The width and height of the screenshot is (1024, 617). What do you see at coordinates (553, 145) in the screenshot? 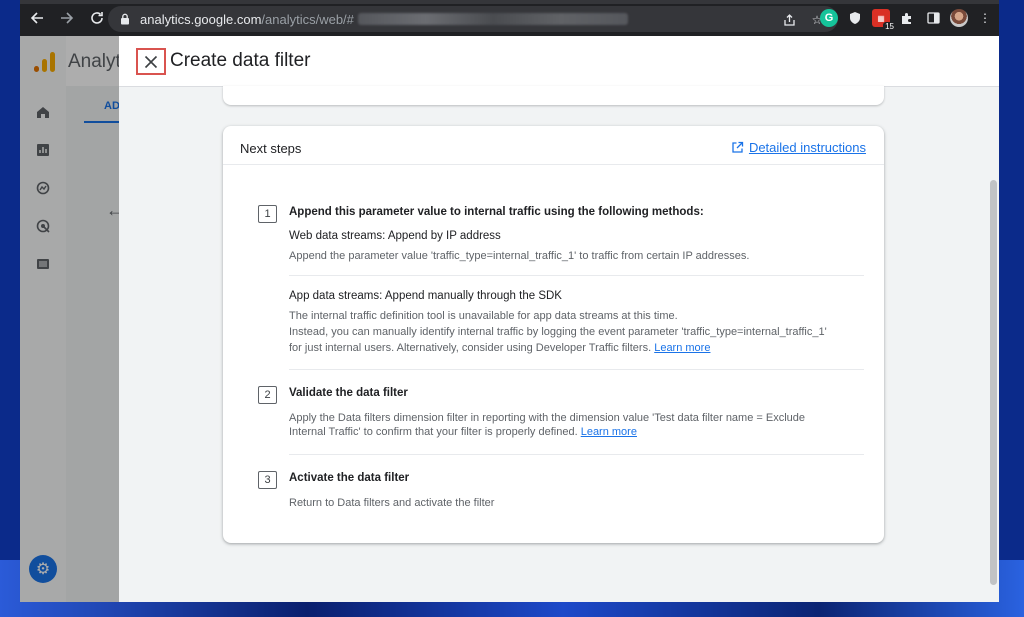
I see `card-header: Next steps Detailed instructions` at bounding box center [553, 145].